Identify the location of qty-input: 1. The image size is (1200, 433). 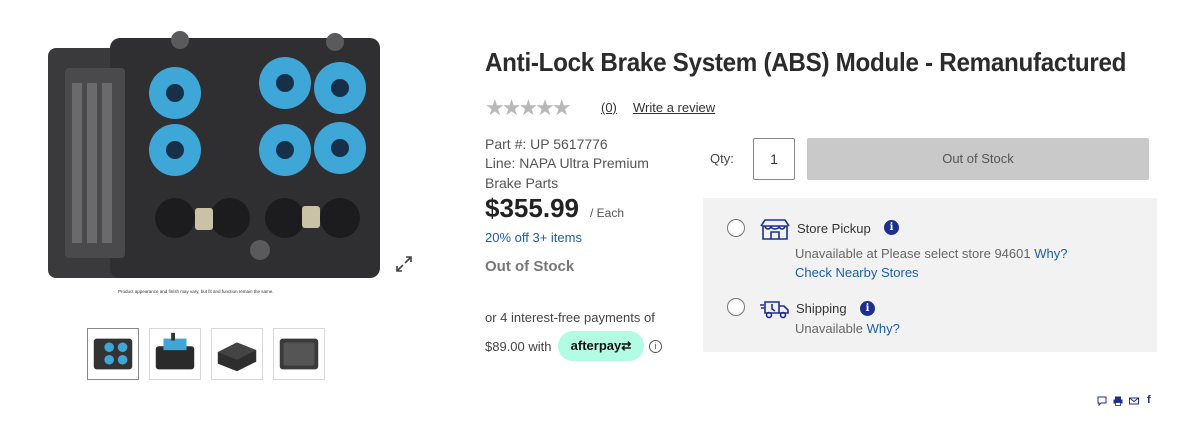
(774, 159).